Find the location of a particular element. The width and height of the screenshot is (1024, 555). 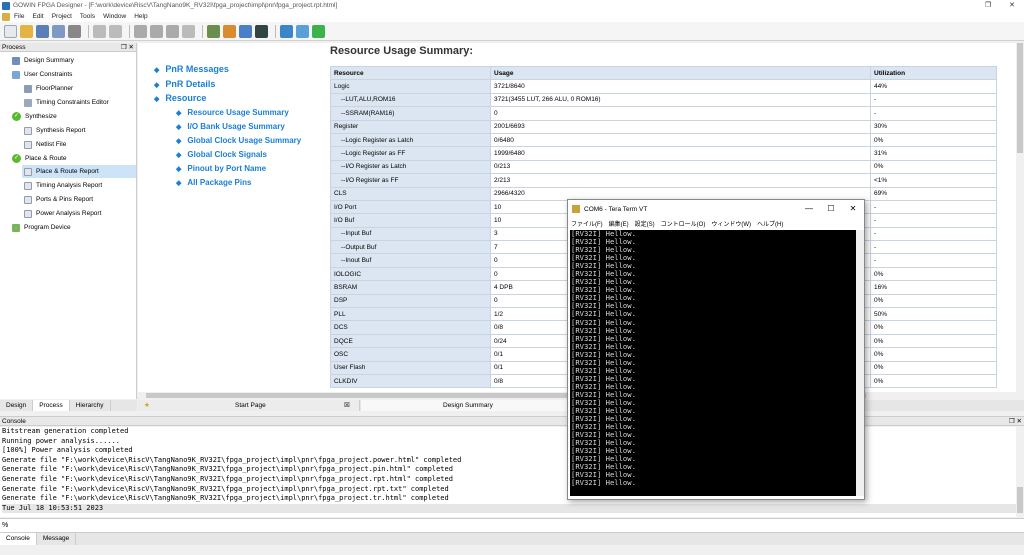

minimize-icon: — is located at coordinates (809, 209).